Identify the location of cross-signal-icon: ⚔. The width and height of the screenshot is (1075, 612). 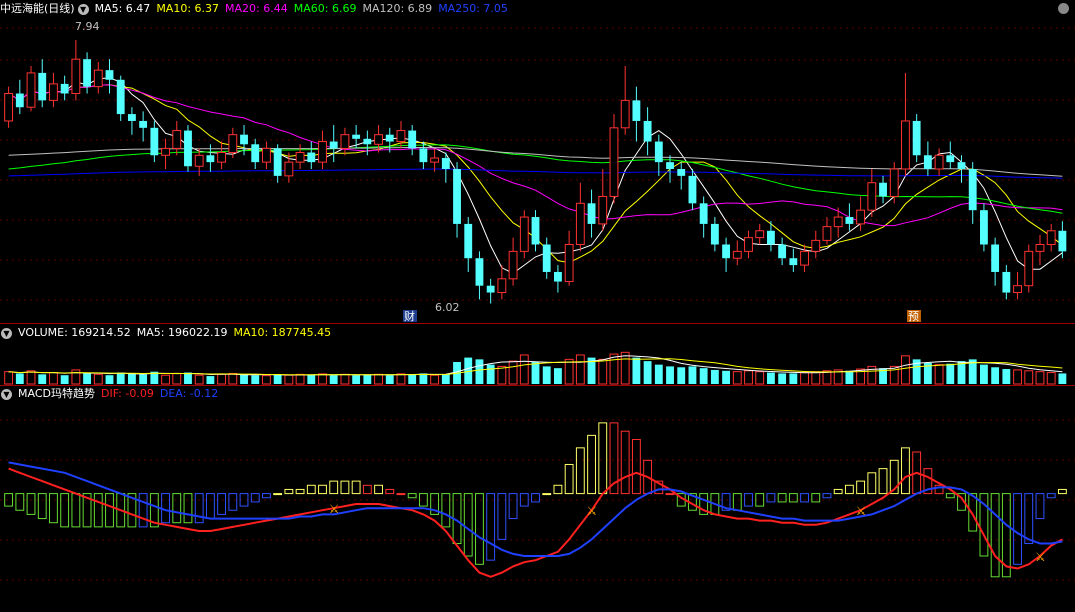
(592, 511).